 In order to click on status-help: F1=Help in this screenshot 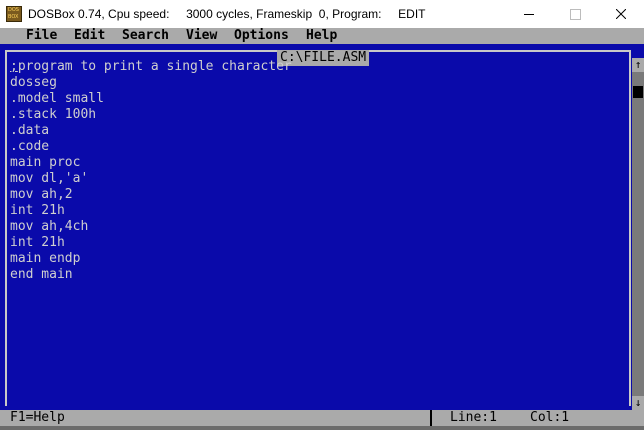, I will do `click(37, 418)`.